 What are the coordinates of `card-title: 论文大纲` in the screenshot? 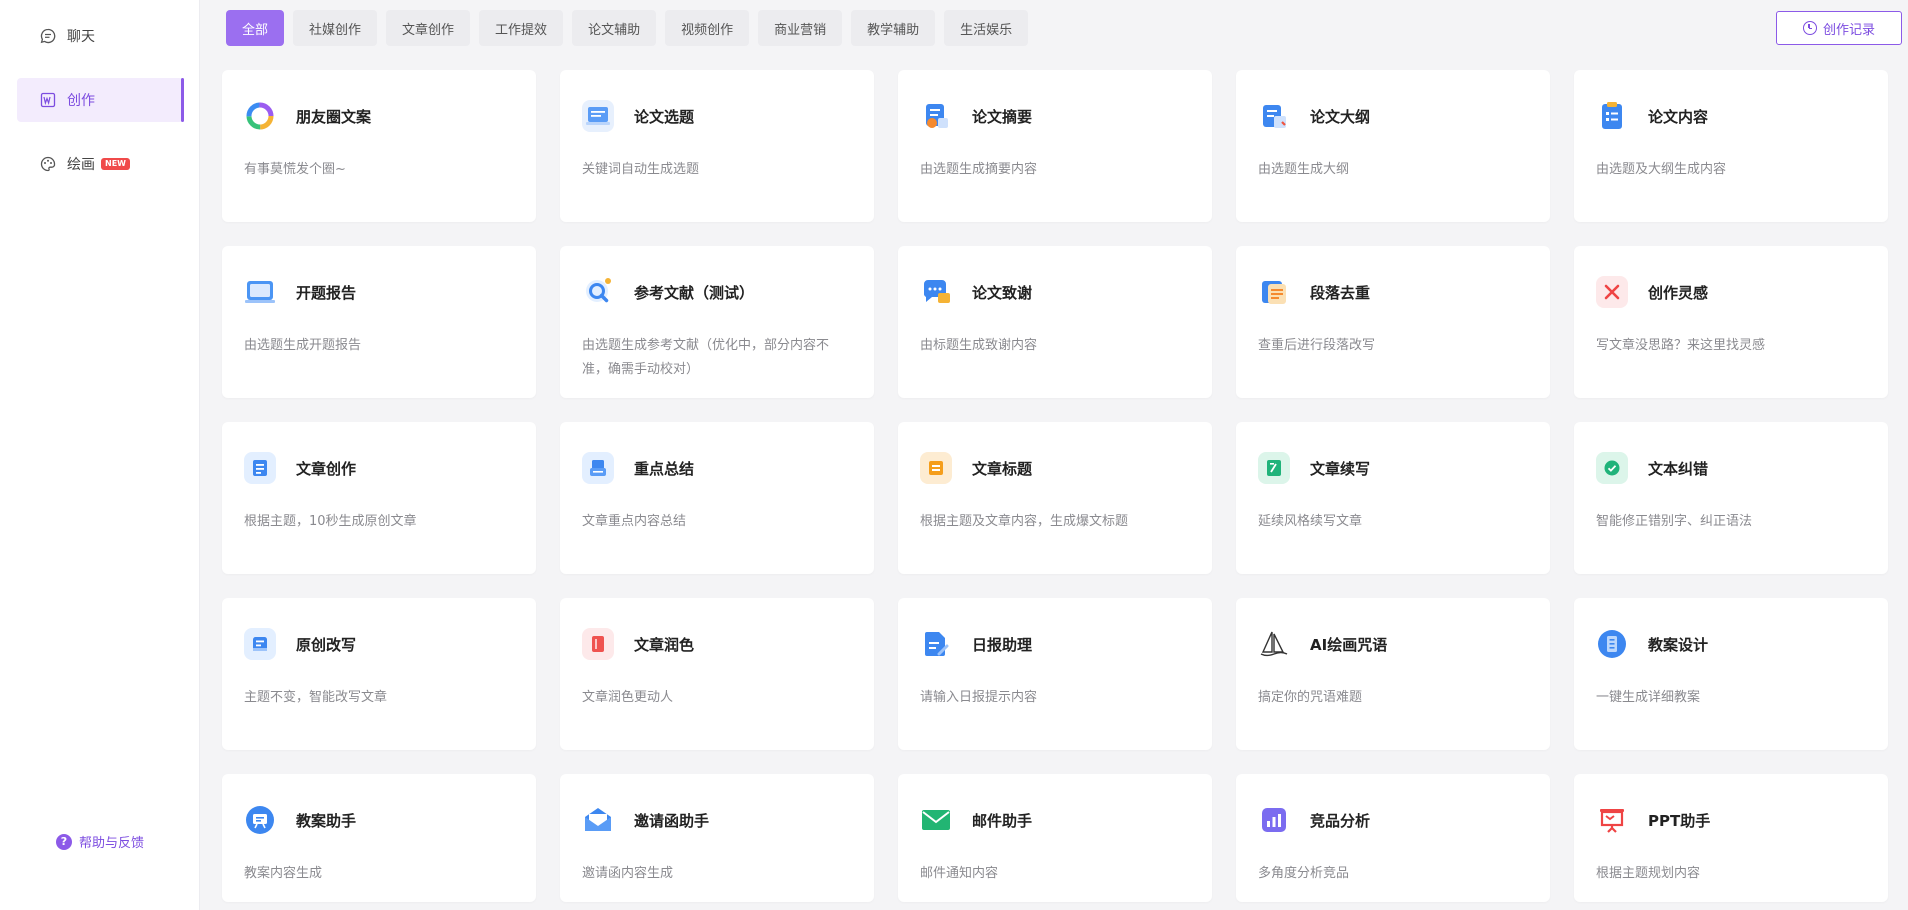 It's located at (1340, 116).